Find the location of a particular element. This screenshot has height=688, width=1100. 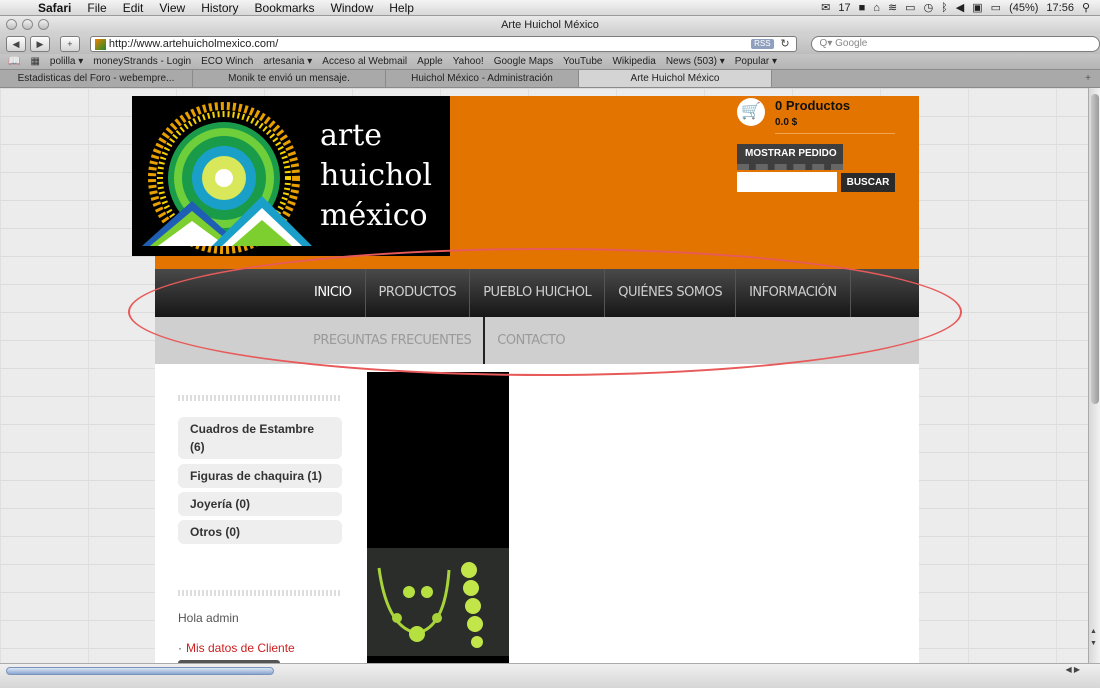

vertical-scroll-thumb is located at coordinates (1095, 249).